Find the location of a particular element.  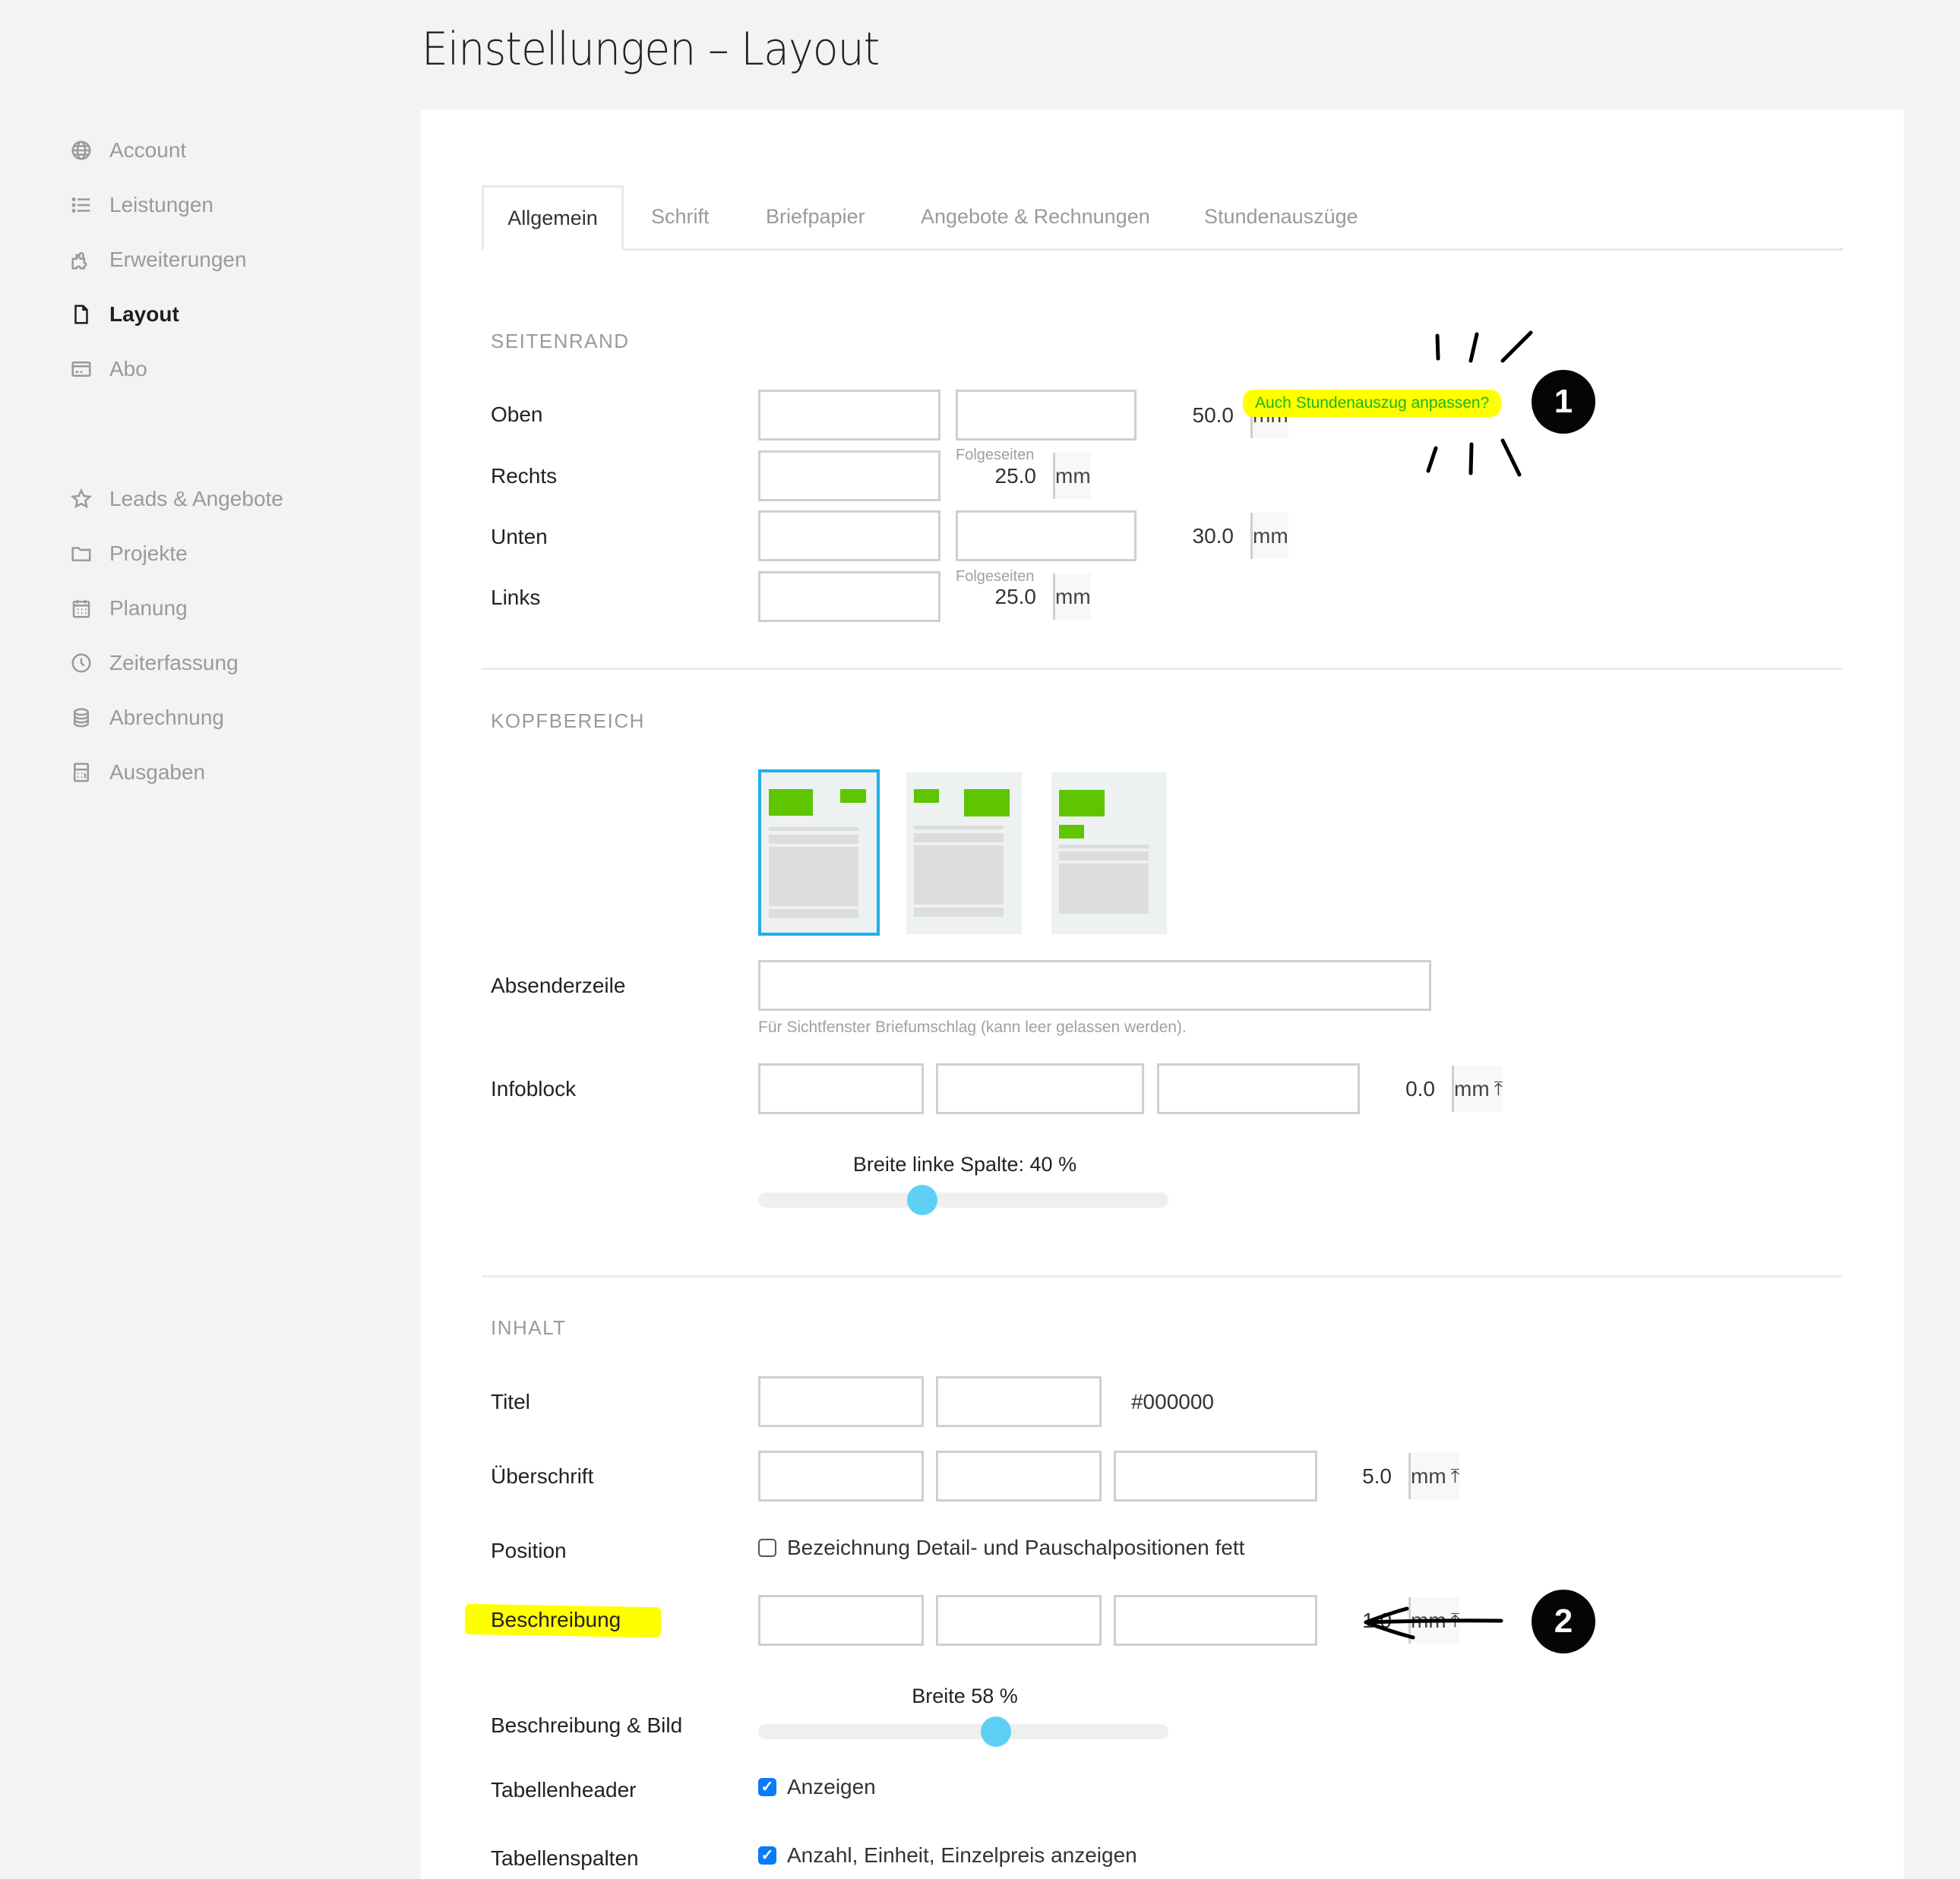

tab-briefpapier: Briefpapier is located at coordinates (816, 216).